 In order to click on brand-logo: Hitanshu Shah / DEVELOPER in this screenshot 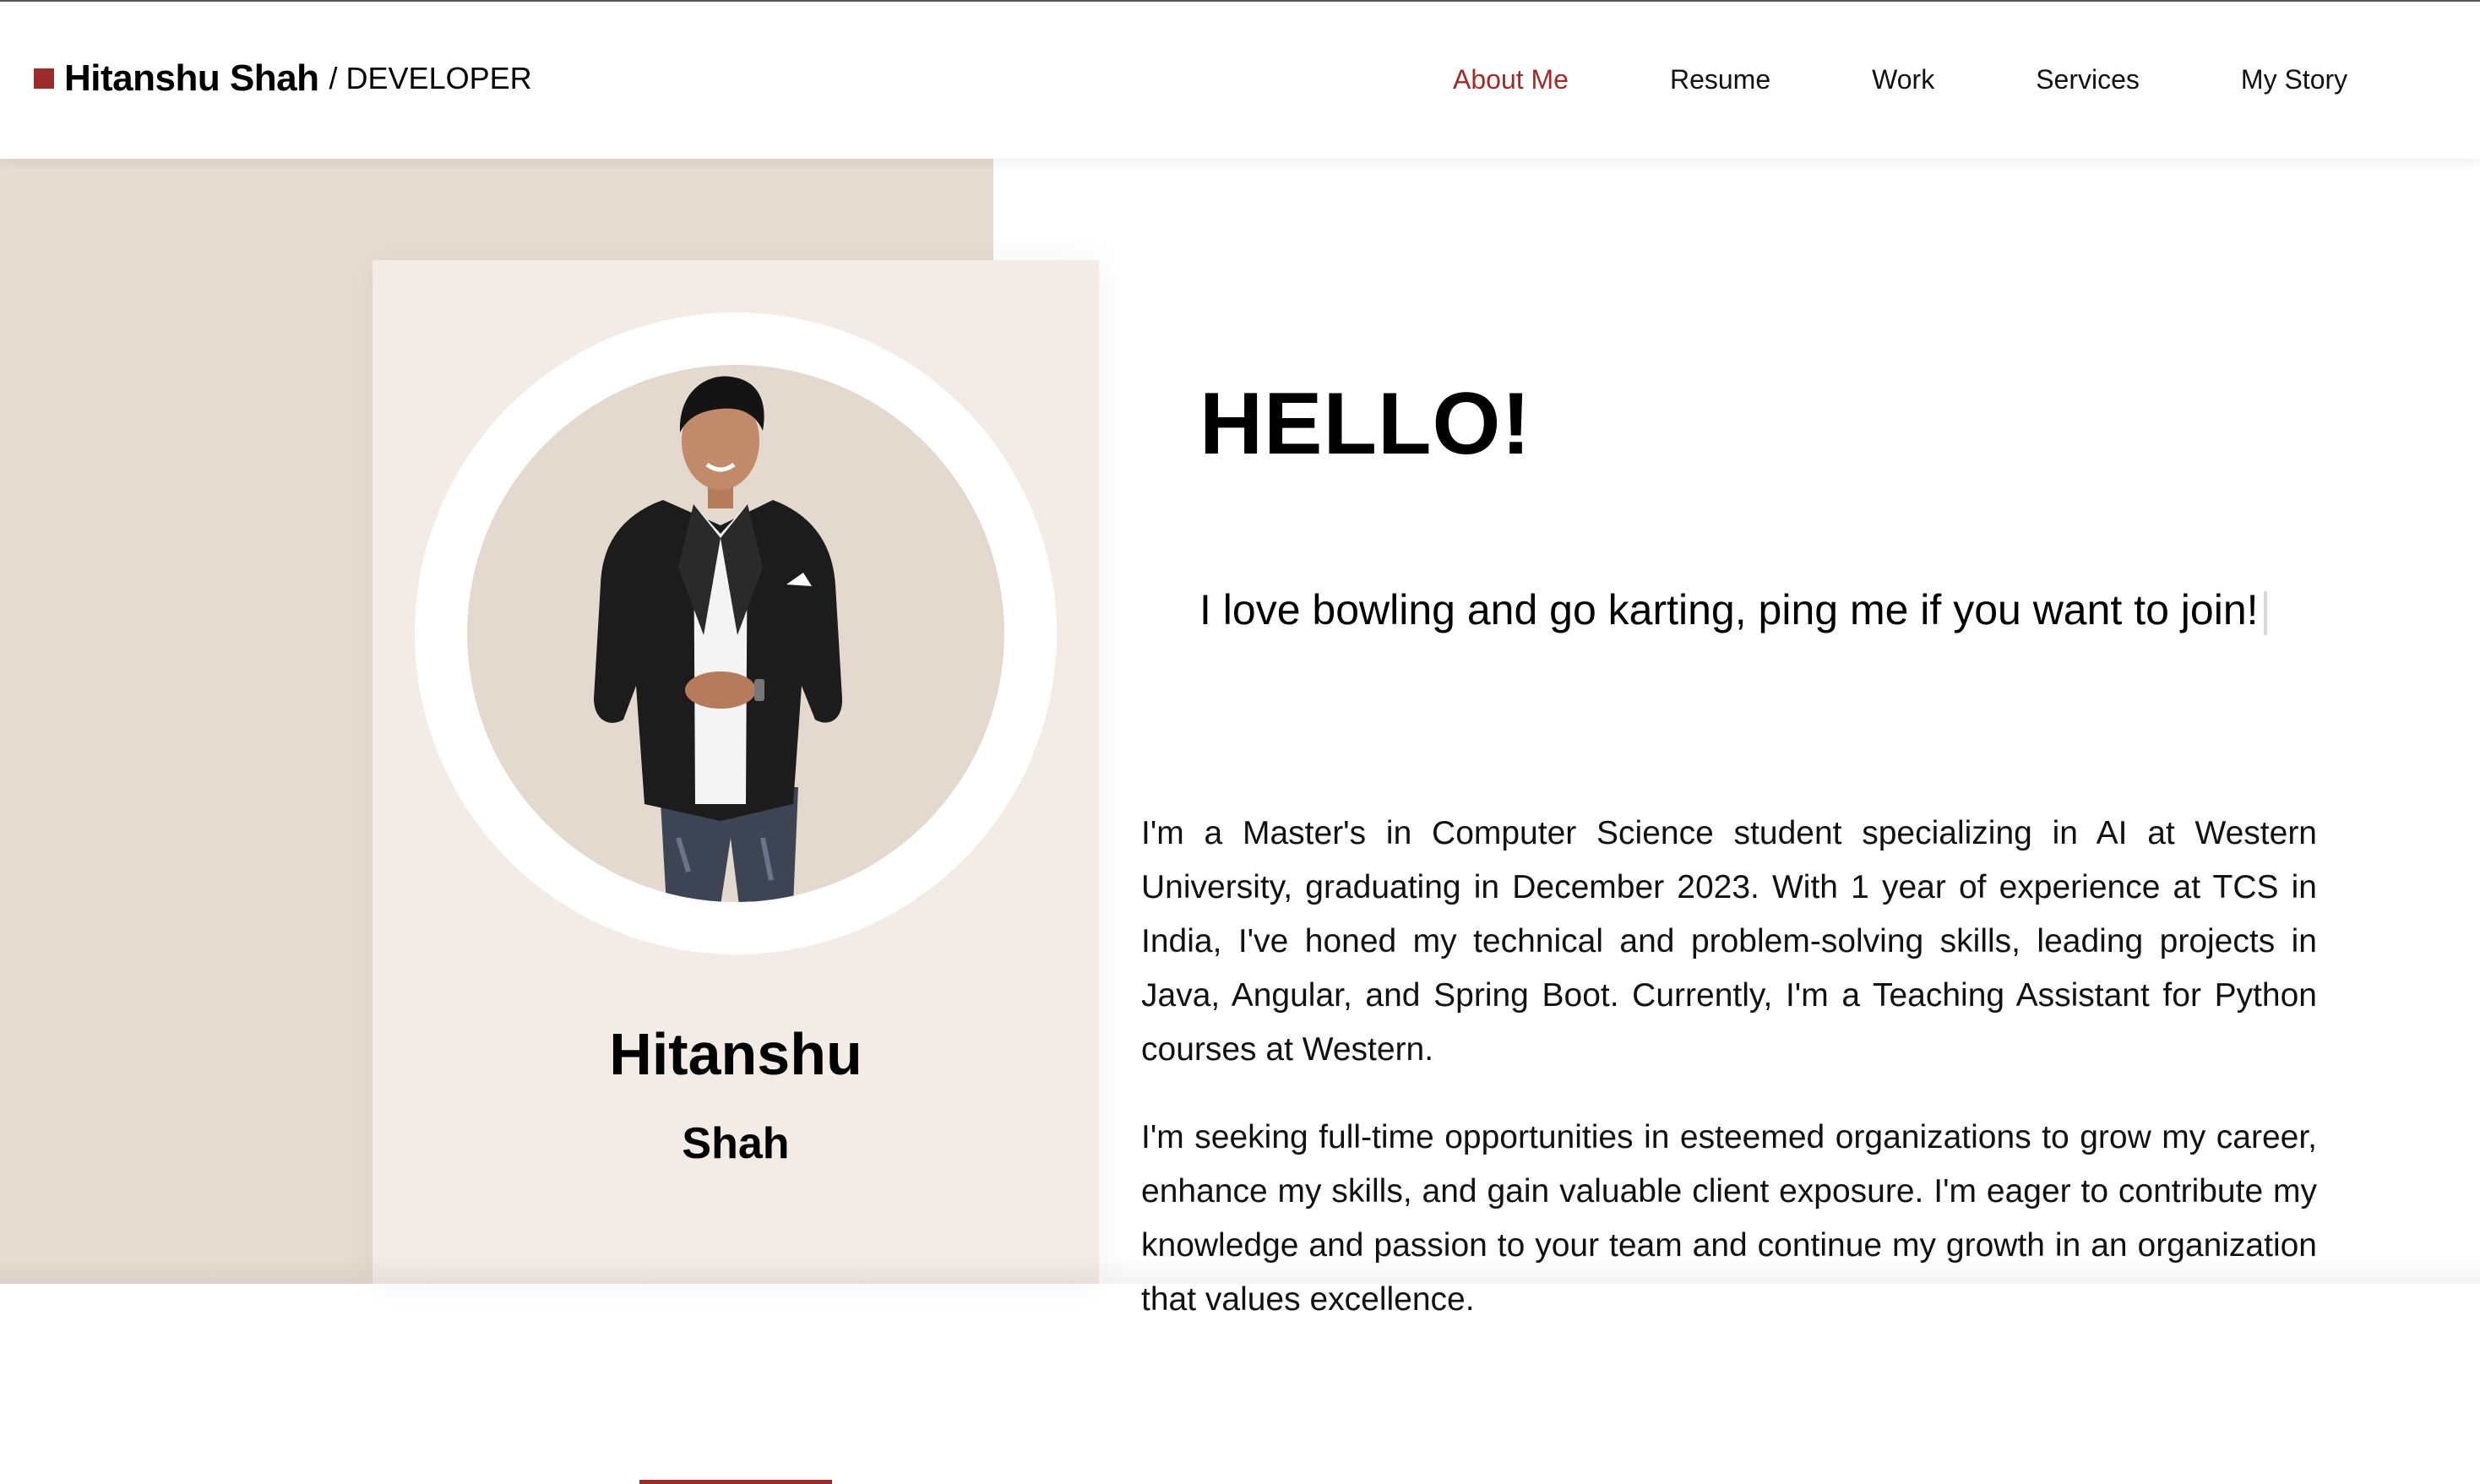, I will do `click(283, 78)`.